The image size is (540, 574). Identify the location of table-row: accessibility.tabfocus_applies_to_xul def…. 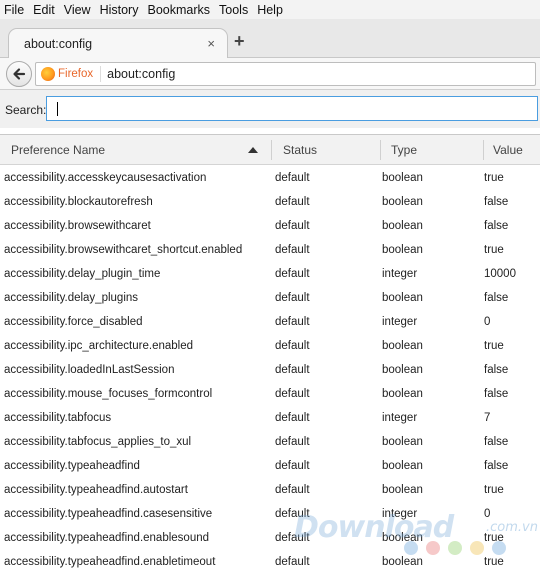
(270, 442).